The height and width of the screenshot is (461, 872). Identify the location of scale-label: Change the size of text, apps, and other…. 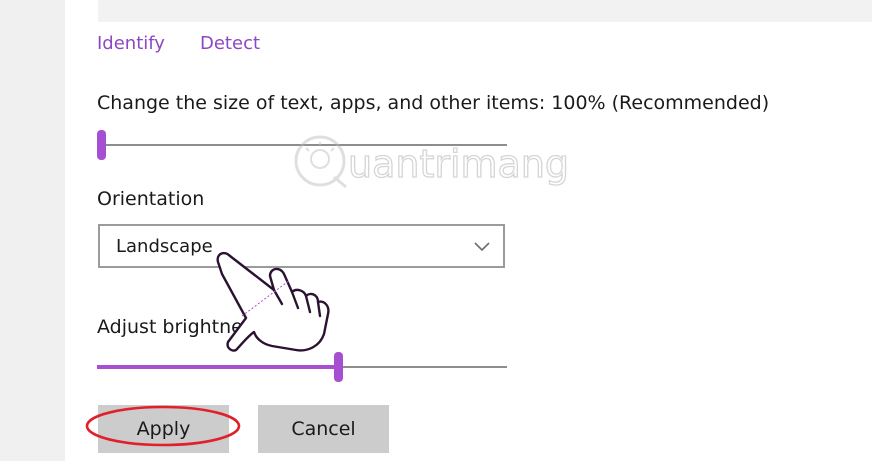
(433, 103).